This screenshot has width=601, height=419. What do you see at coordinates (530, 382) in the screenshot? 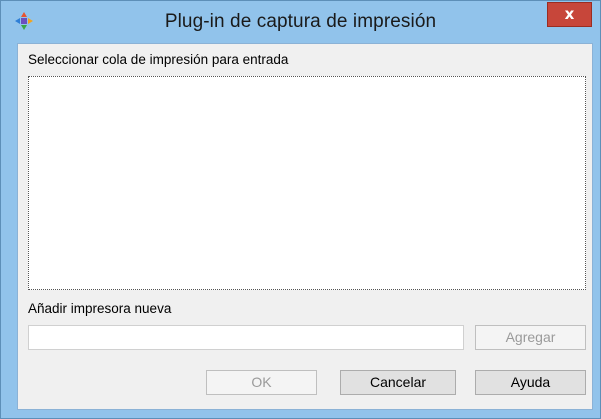
I see `help-button: Ayuda` at bounding box center [530, 382].